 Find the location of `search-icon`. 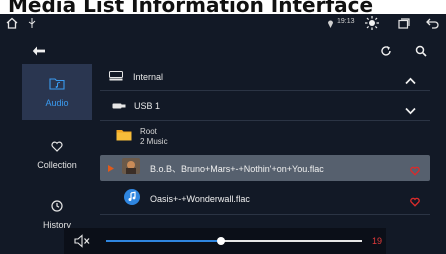

search-icon is located at coordinates (421, 51).